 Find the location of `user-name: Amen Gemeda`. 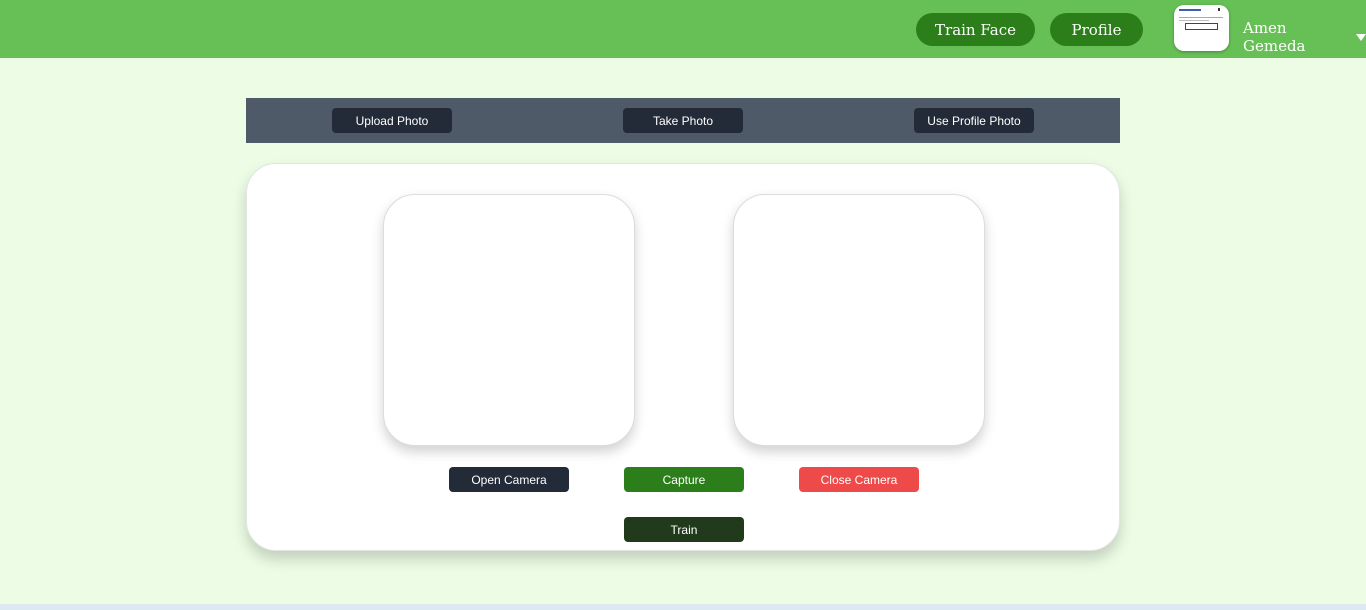

user-name: Amen Gemeda is located at coordinates (1274, 37).